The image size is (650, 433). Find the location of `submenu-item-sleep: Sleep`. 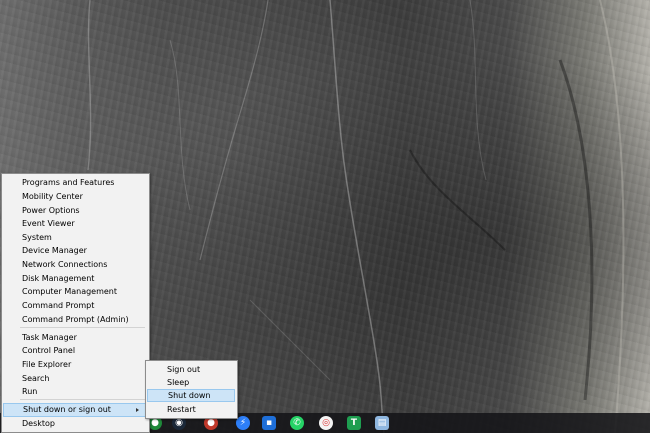

submenu-item-sleep: Sleep is located at coordinates (191, 382).